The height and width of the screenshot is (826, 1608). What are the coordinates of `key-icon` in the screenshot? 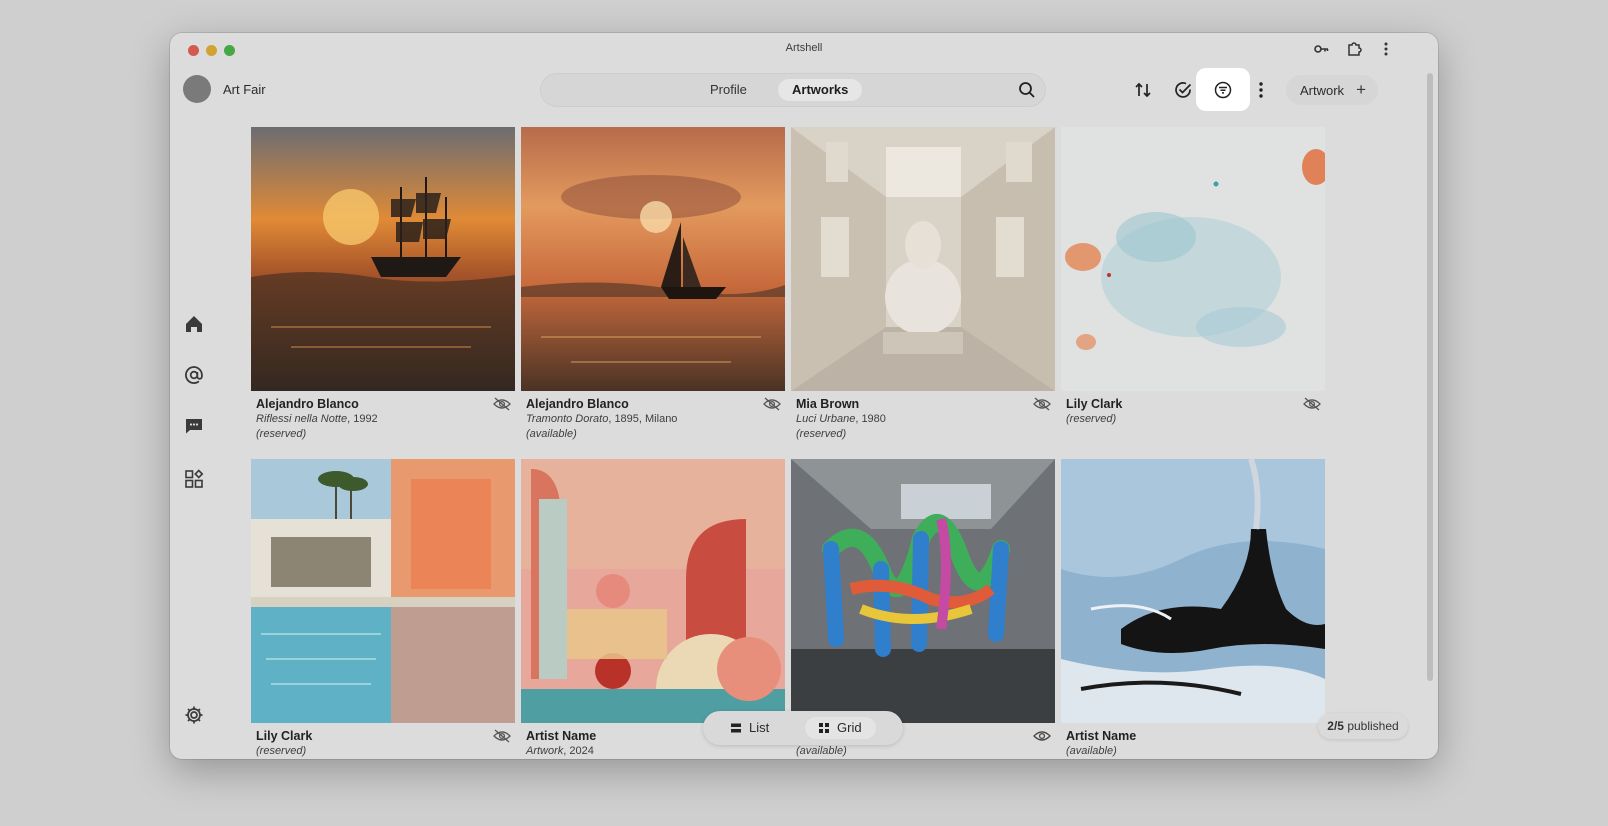 It's located at (1321, 49).